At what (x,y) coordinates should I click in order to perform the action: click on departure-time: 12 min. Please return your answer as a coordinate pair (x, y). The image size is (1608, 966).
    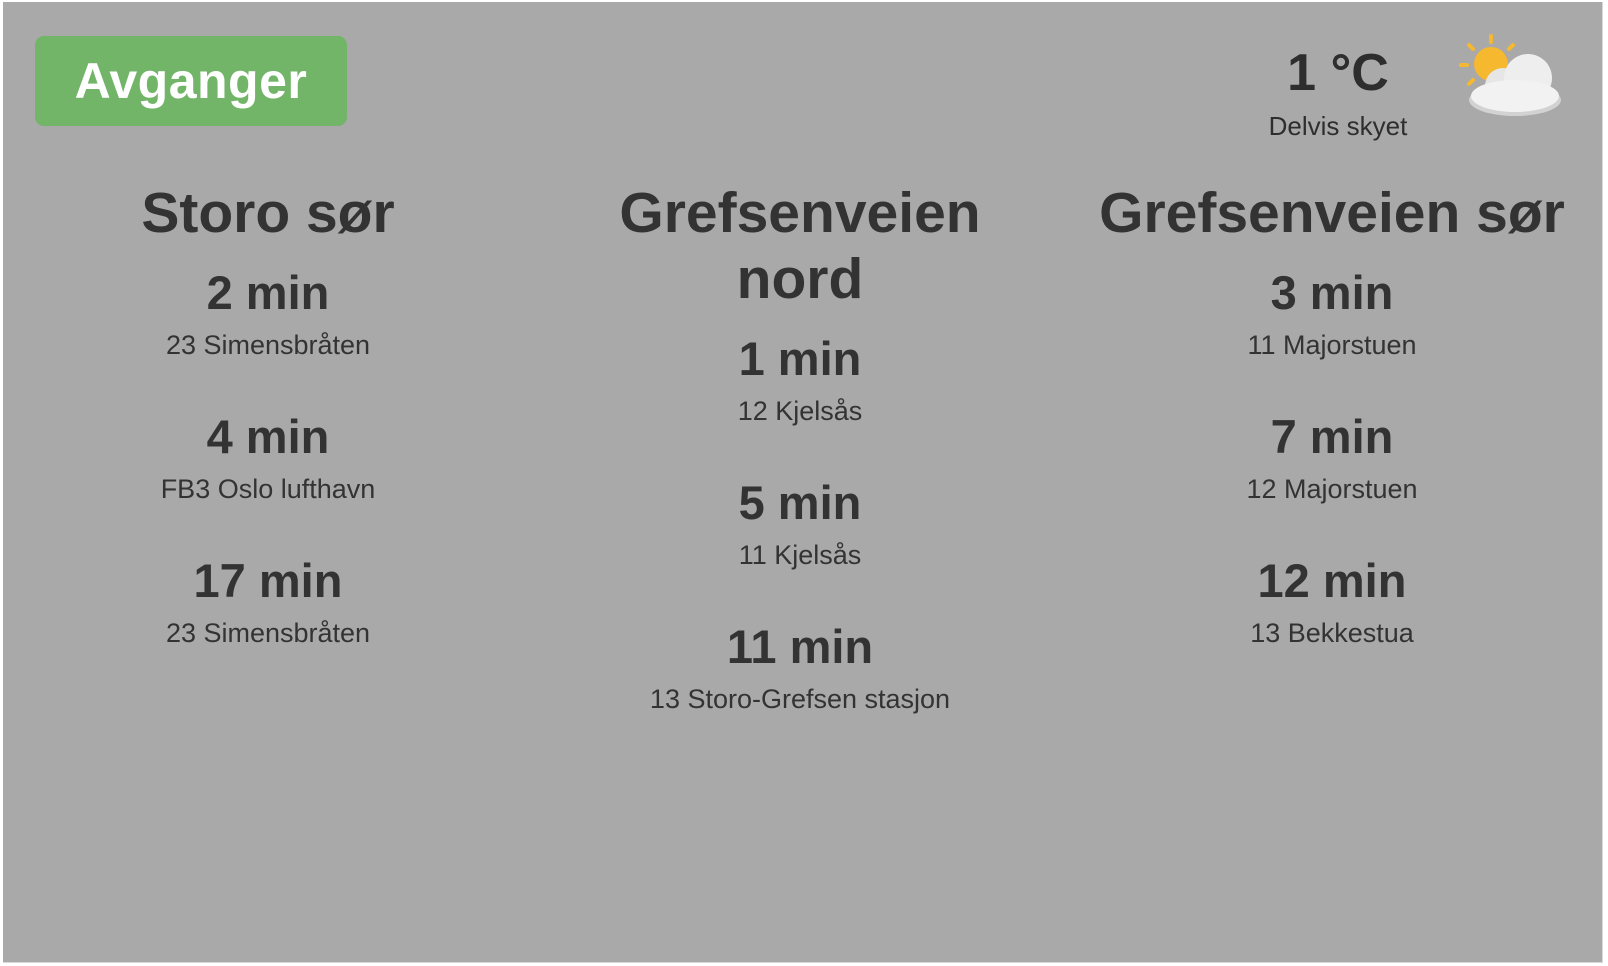
    Looking at the image, I should click on (1332, 580).